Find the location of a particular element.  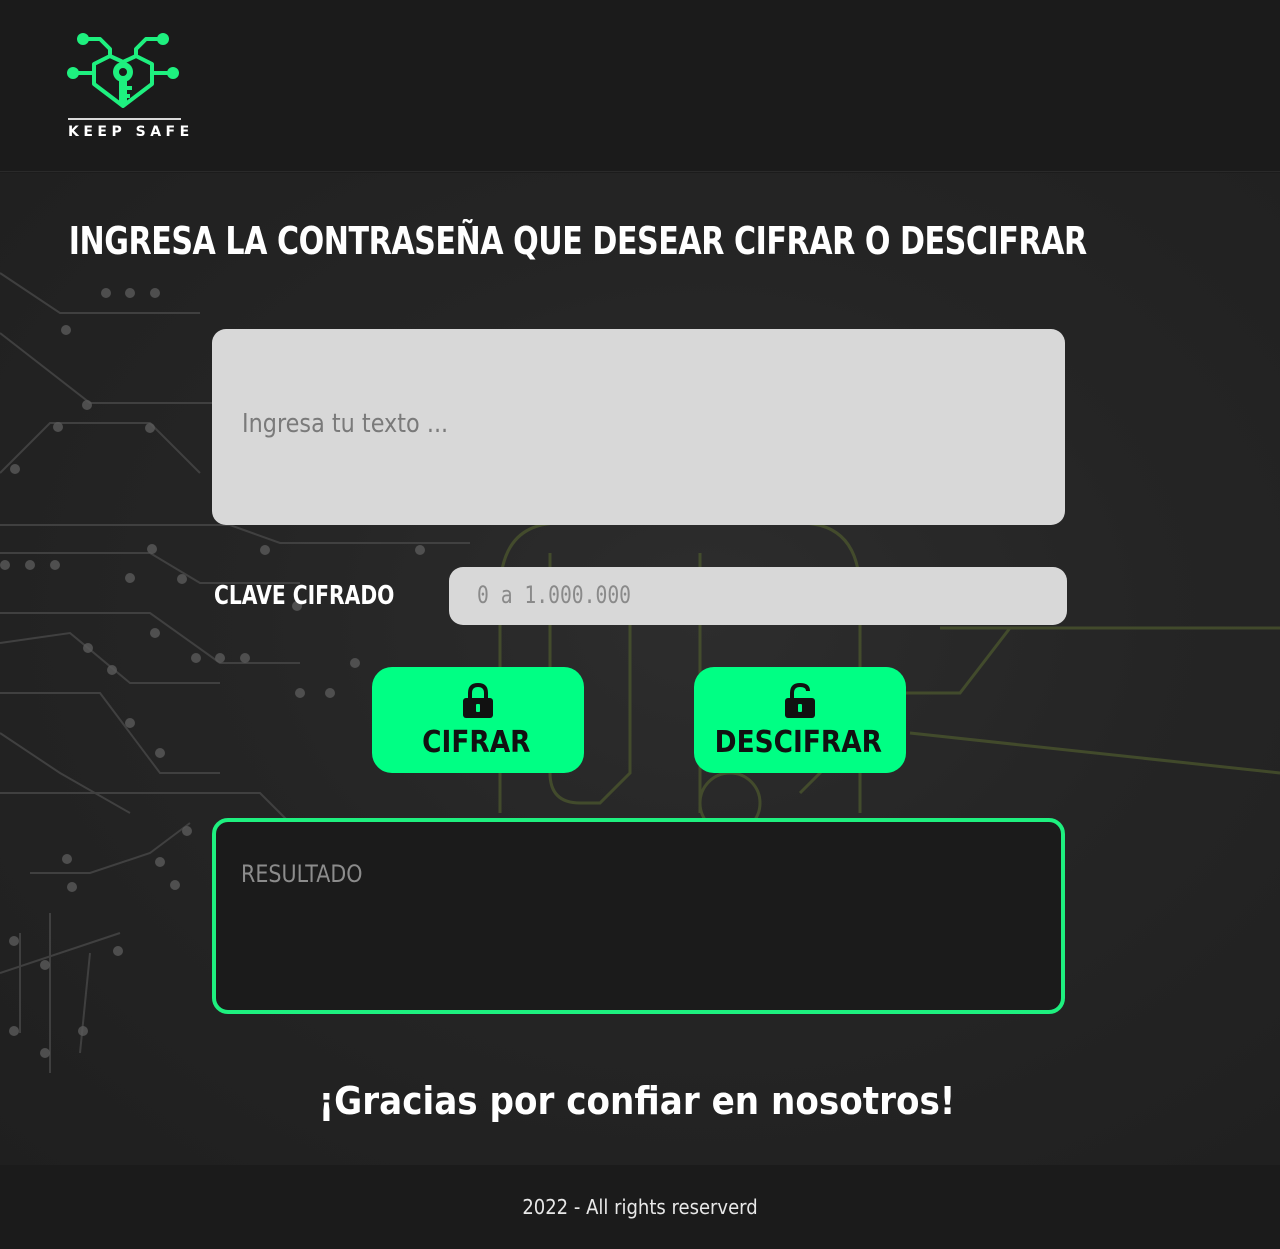

logo: KEEP SAFE is located at coordinates (130, 86).